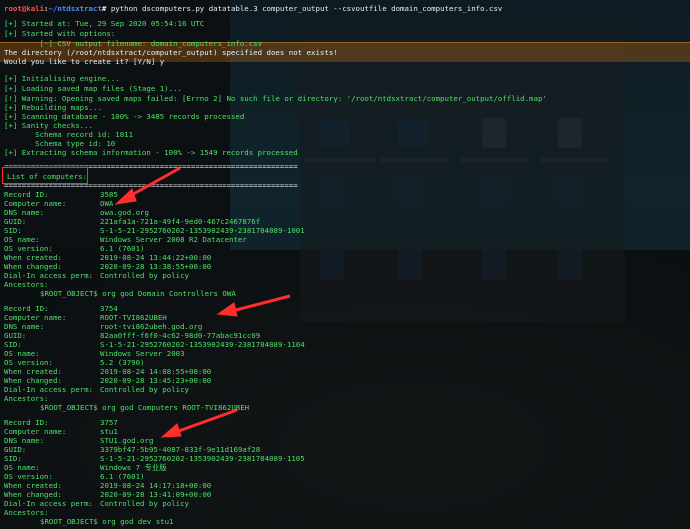  Describe the element at coordinates (199, 423) in the screenshot. I see `arrow-to-stu1` at that location.